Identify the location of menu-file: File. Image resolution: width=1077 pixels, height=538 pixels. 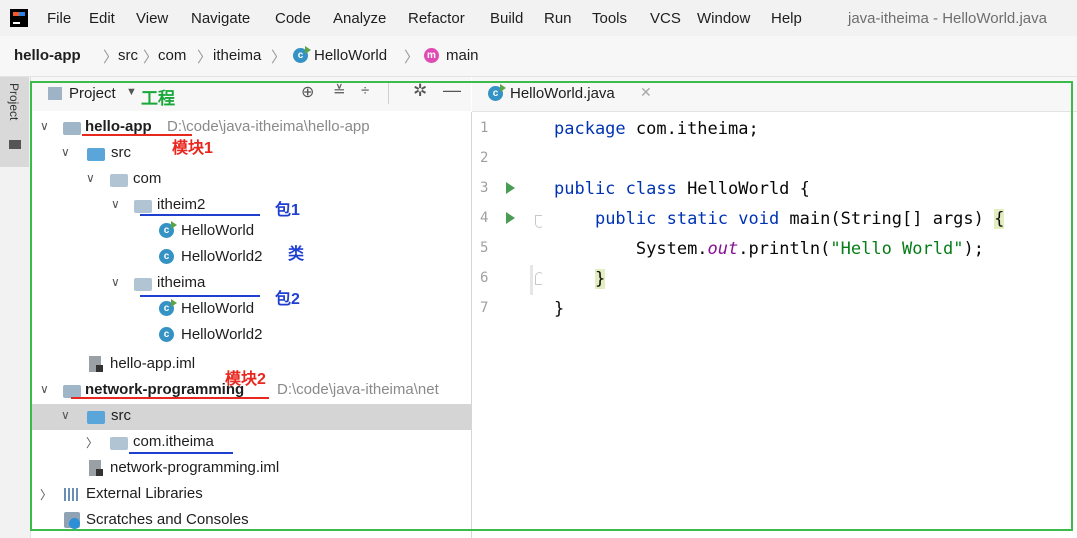
(59, 18).